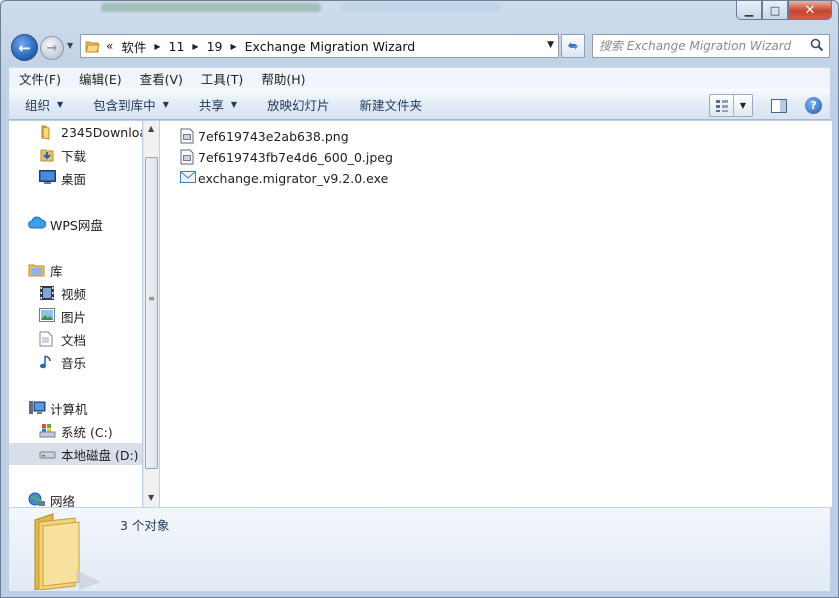 Image resolution: width=839 pixels, height=598 pixels. Describe the element at coordinates (282, 78) in the screenshot. I see `menu-help: 帮助(H)` at that location.